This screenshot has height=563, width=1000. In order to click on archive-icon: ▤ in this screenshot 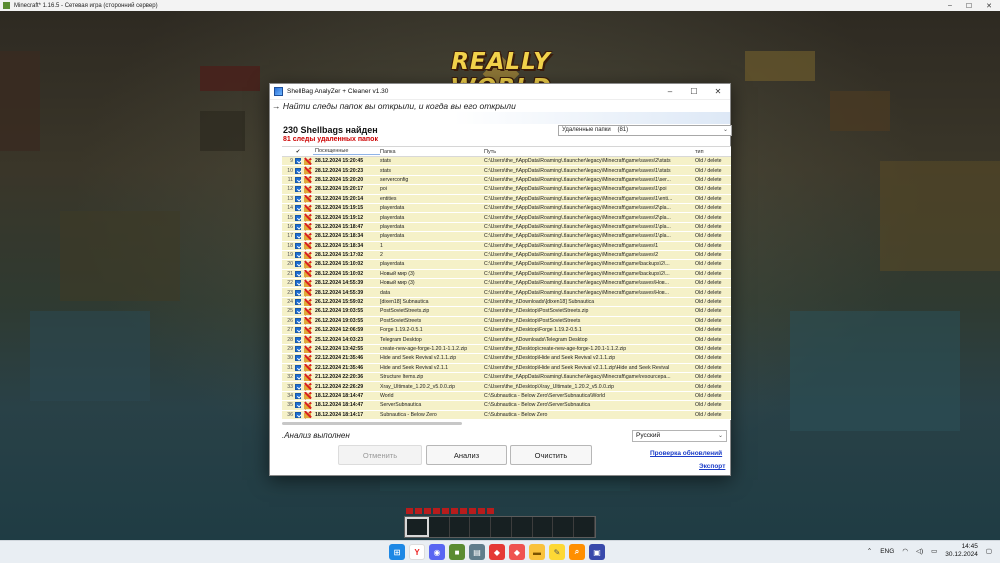, I will do `click(477, 552)`.